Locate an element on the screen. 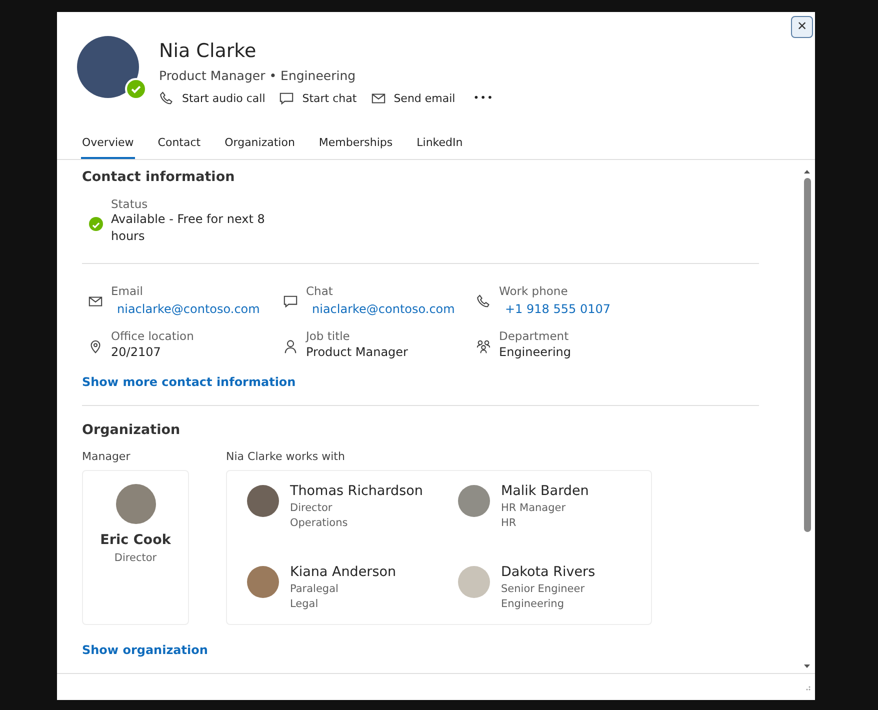 The image size is (878, 710). field-label: Work phone is located at coordinates (534, 291).